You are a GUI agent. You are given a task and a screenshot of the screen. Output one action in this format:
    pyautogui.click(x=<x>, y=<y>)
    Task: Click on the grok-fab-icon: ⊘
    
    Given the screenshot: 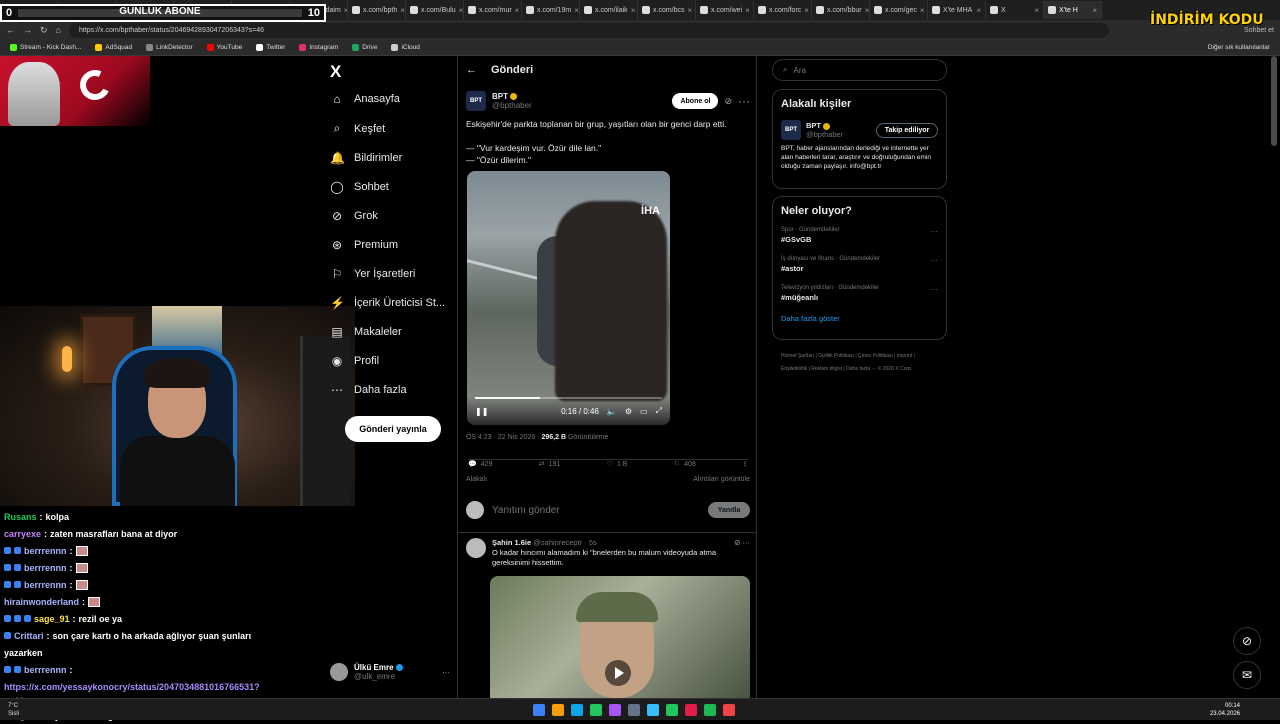 What is the action you would take?
    pyautogui.click(x=1247, y=641)
    